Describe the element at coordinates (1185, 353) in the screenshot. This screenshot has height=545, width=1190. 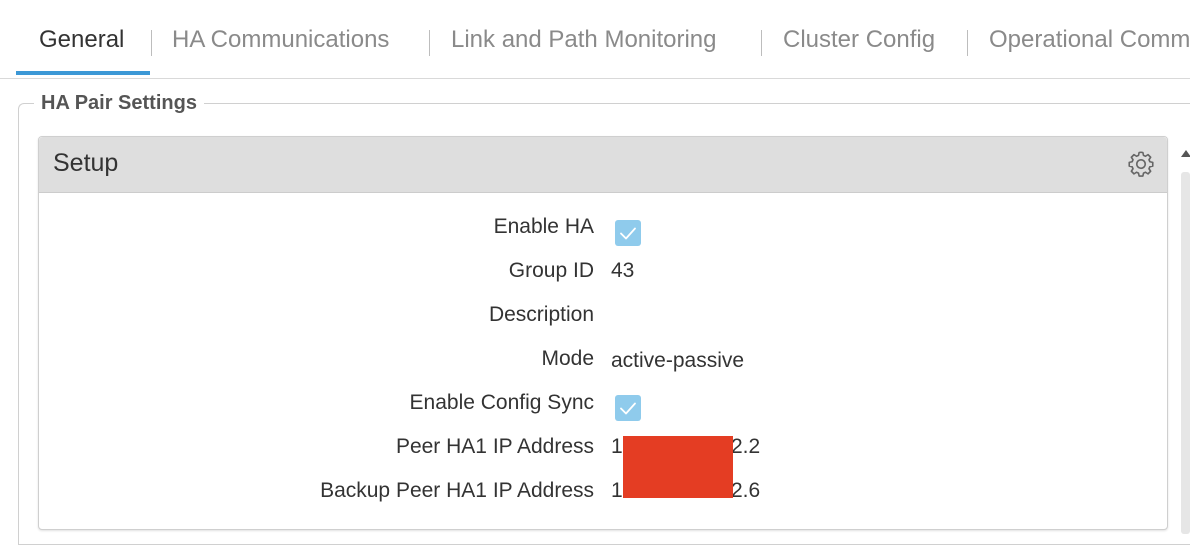
I see `scrollbar` at that location.